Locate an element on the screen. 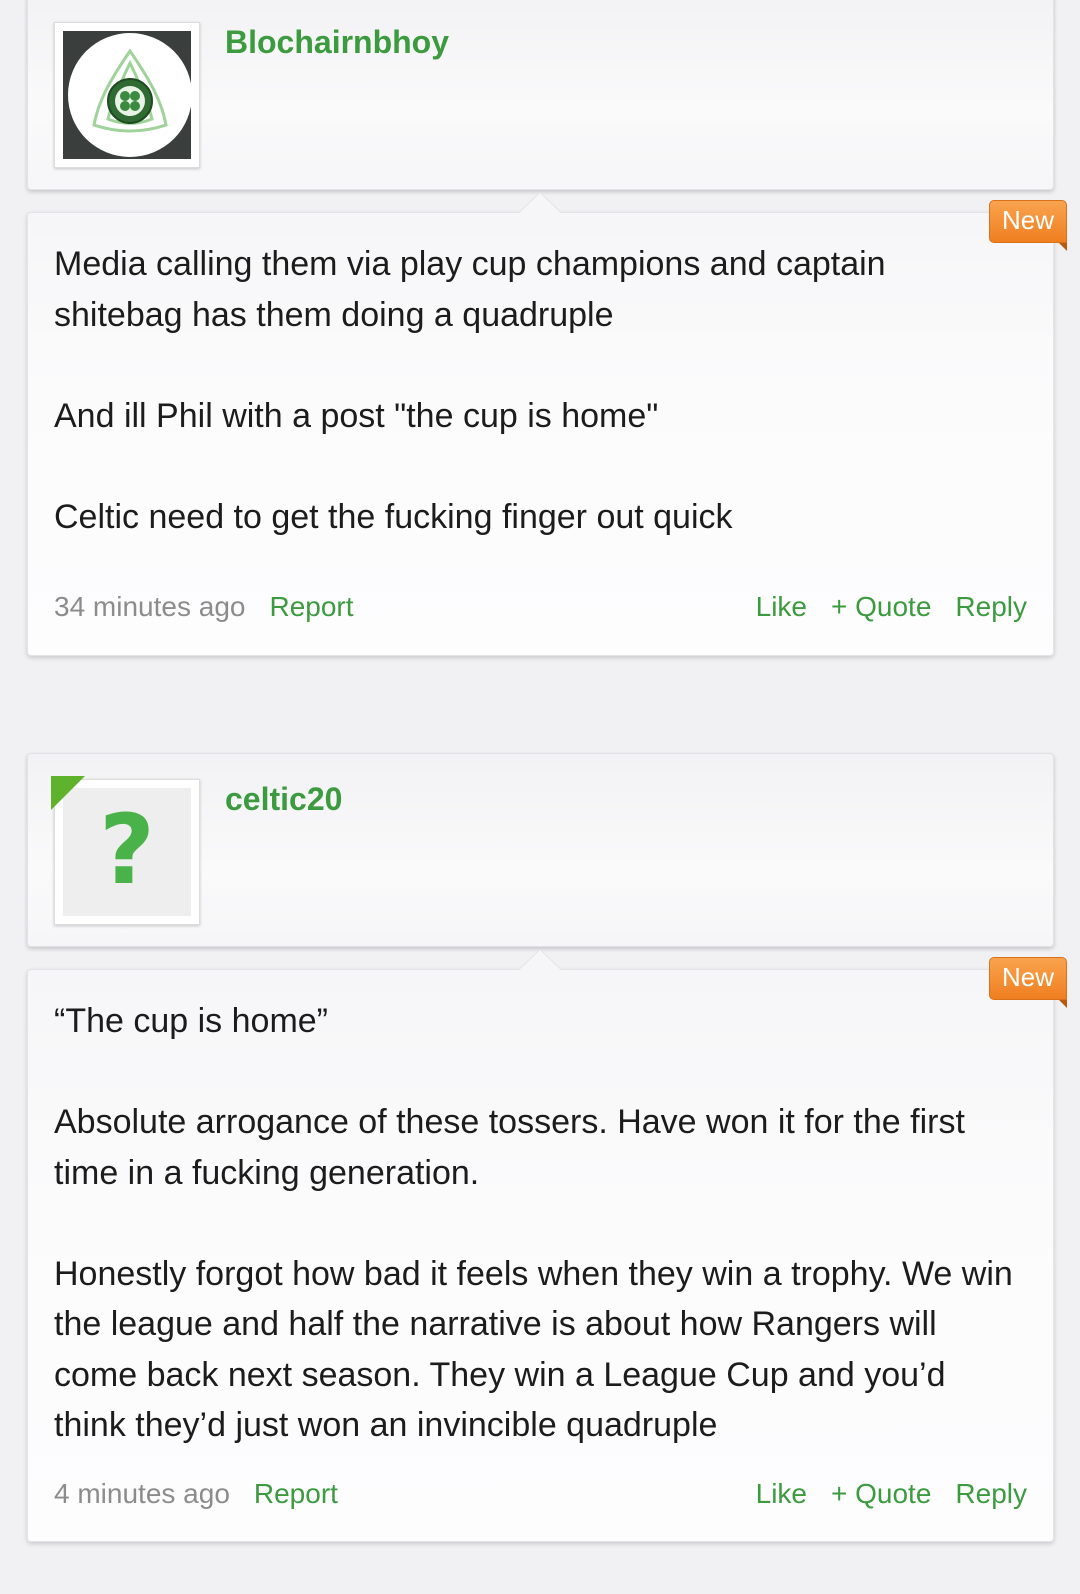  celtic-crest-icon is located at coordinates (127, 95).